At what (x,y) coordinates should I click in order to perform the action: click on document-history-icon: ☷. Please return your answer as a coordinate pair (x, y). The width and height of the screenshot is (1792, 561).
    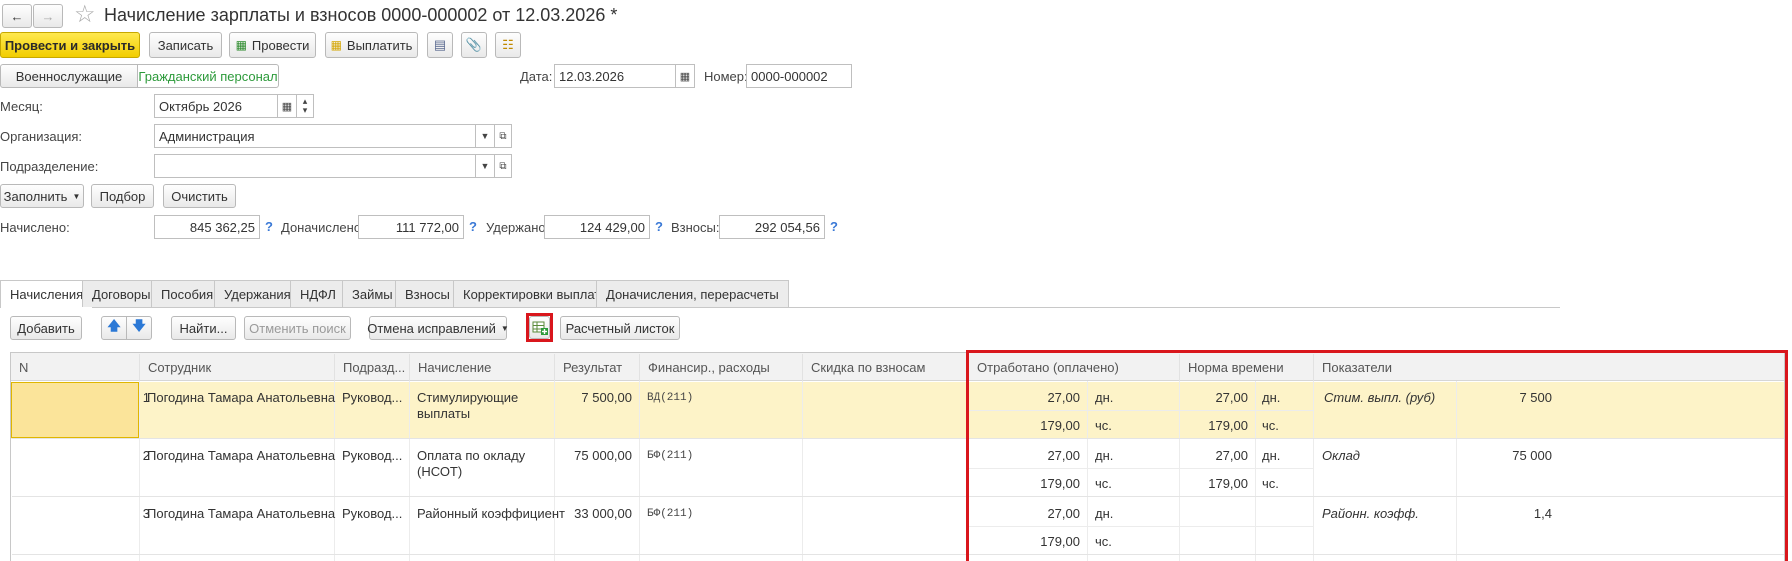
    Looking at the image, I should click on (508, 44).